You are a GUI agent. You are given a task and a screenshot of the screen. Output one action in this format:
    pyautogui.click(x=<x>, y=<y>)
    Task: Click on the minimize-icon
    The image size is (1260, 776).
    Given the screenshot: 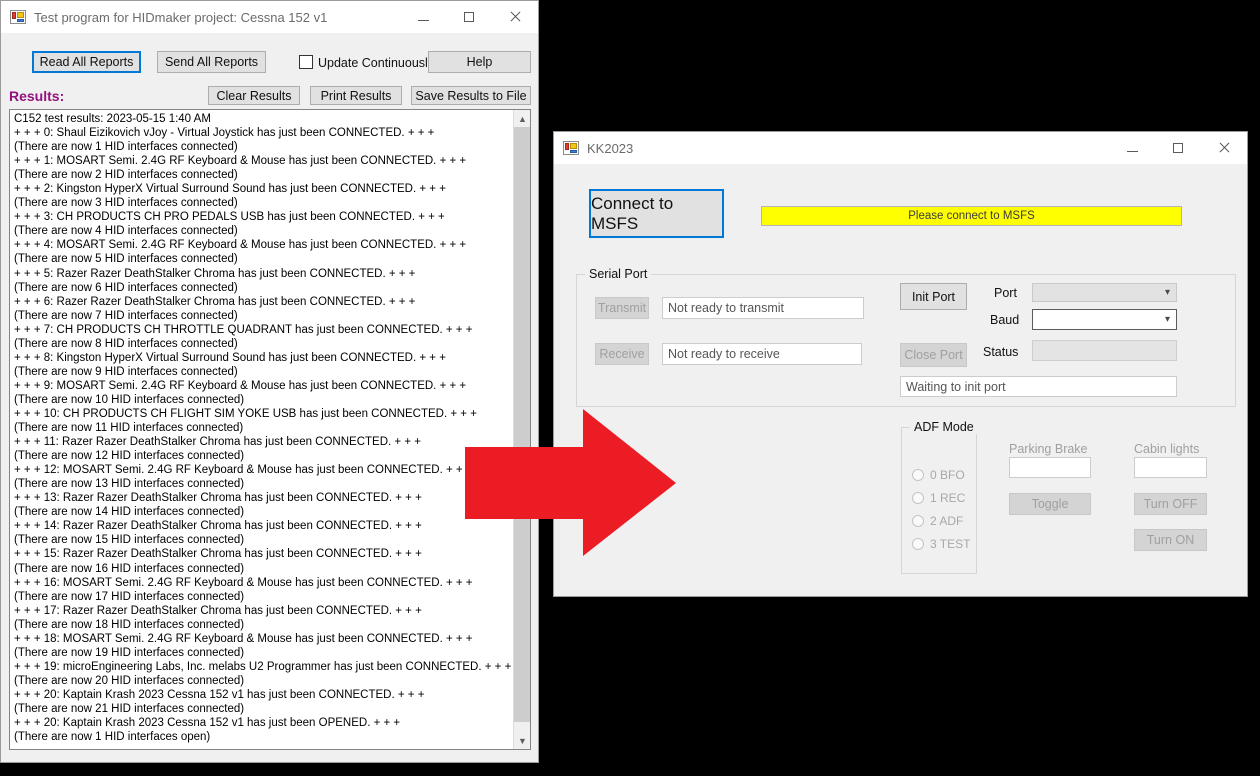 What is the action you would take?
    pyautogui.click(x=423, y=20)
    